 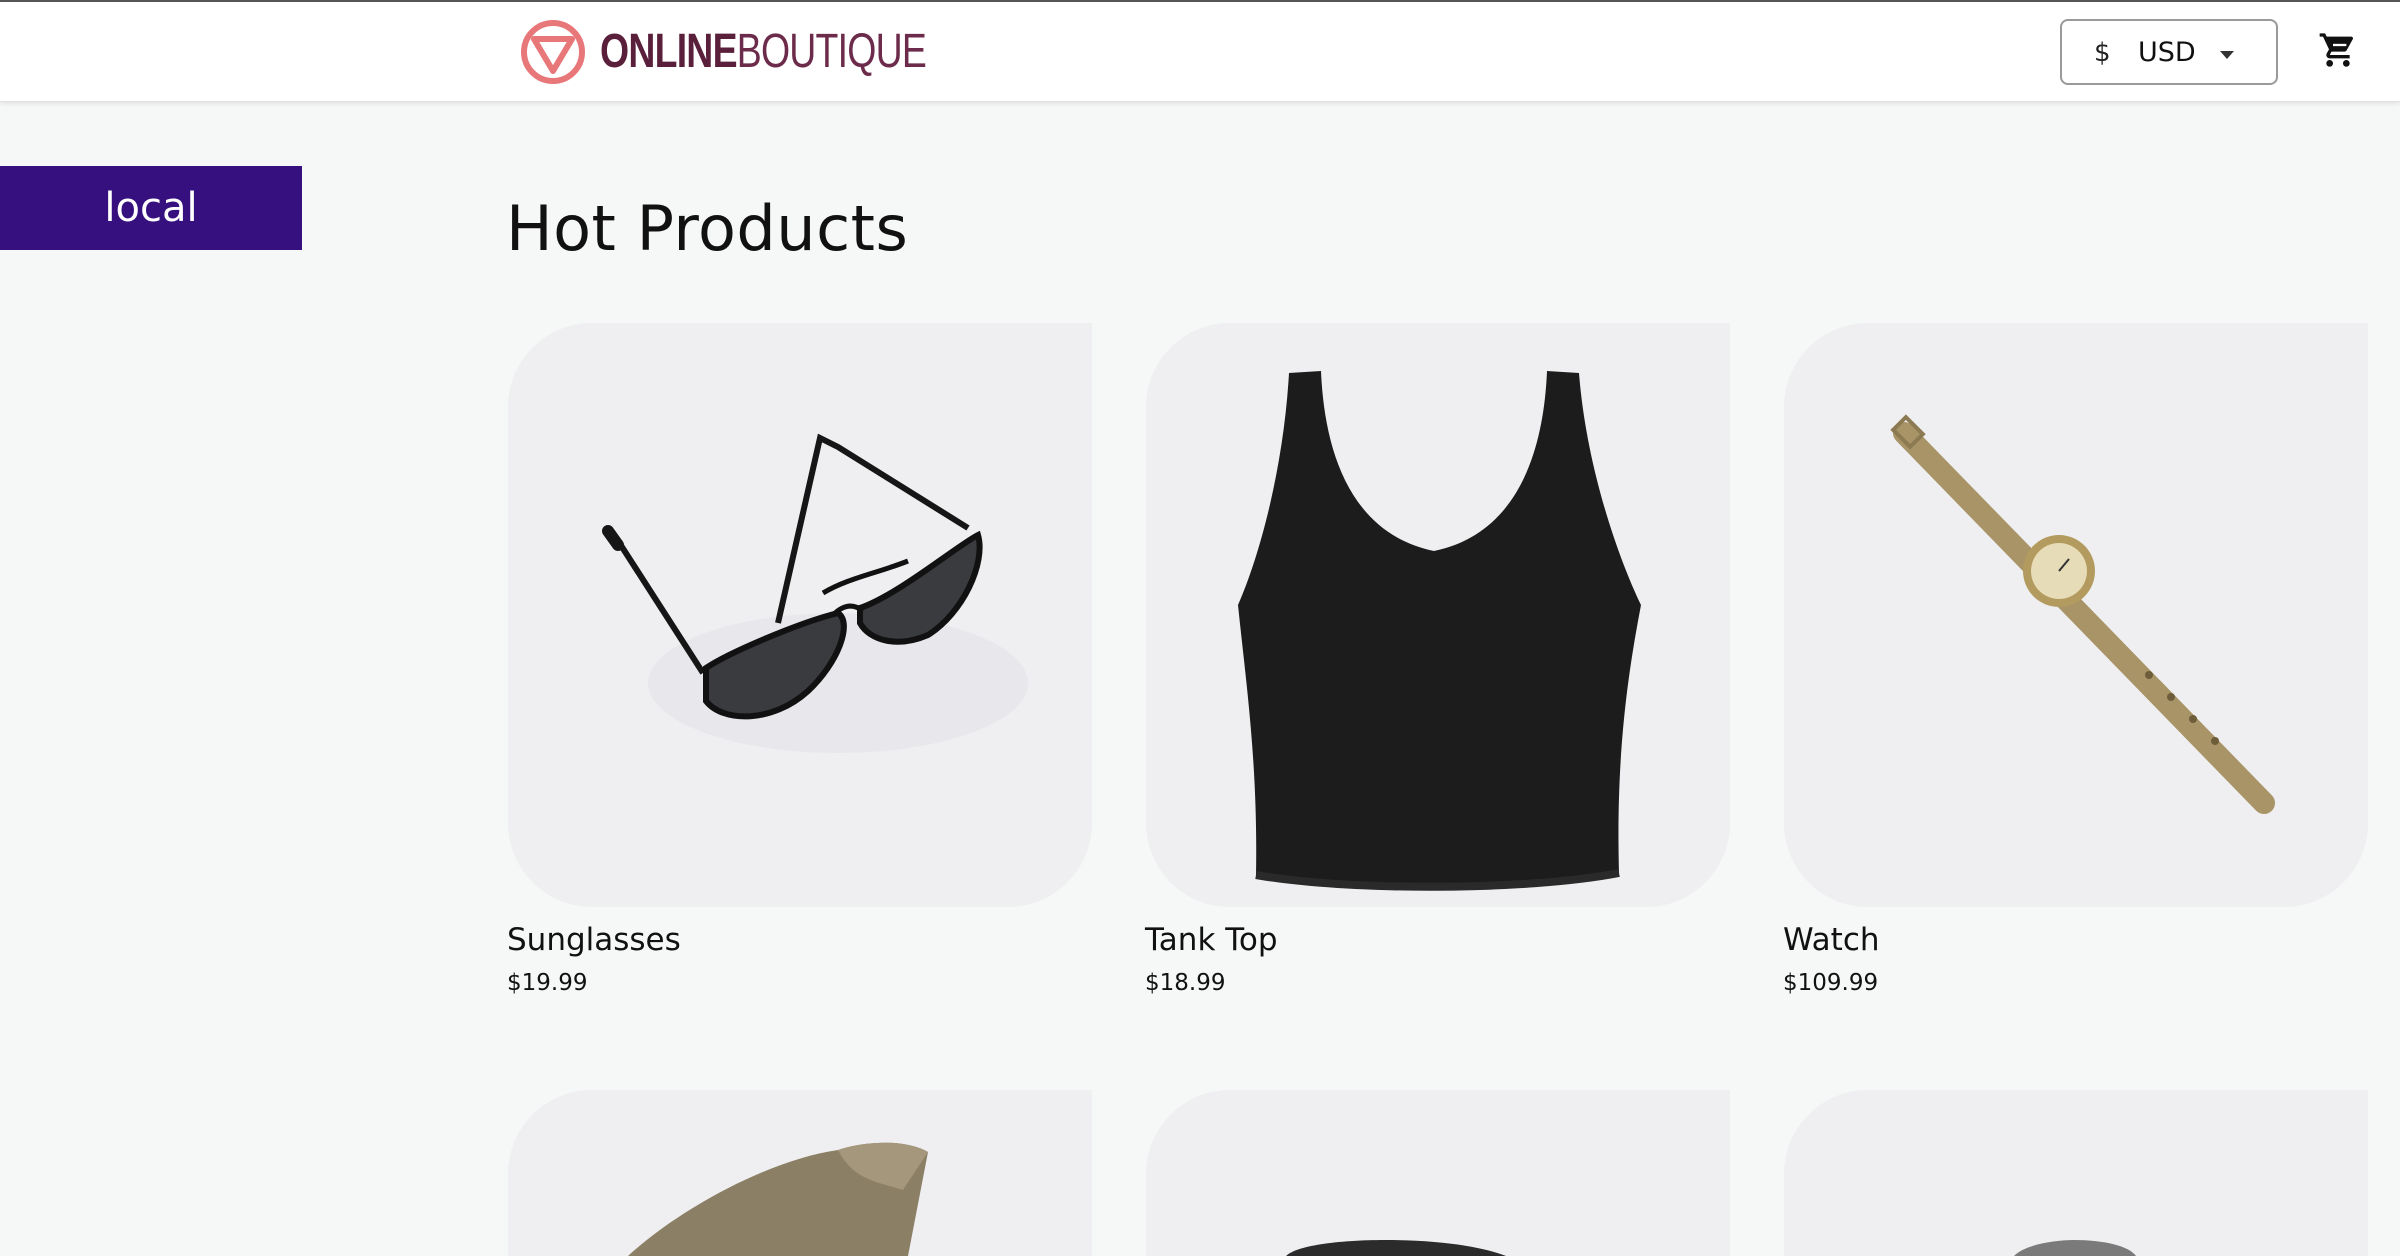 What do you see at coordinates (553, 52) in the screenshot?
I see `logo-mark-icon` at bounding box center [553, 52].